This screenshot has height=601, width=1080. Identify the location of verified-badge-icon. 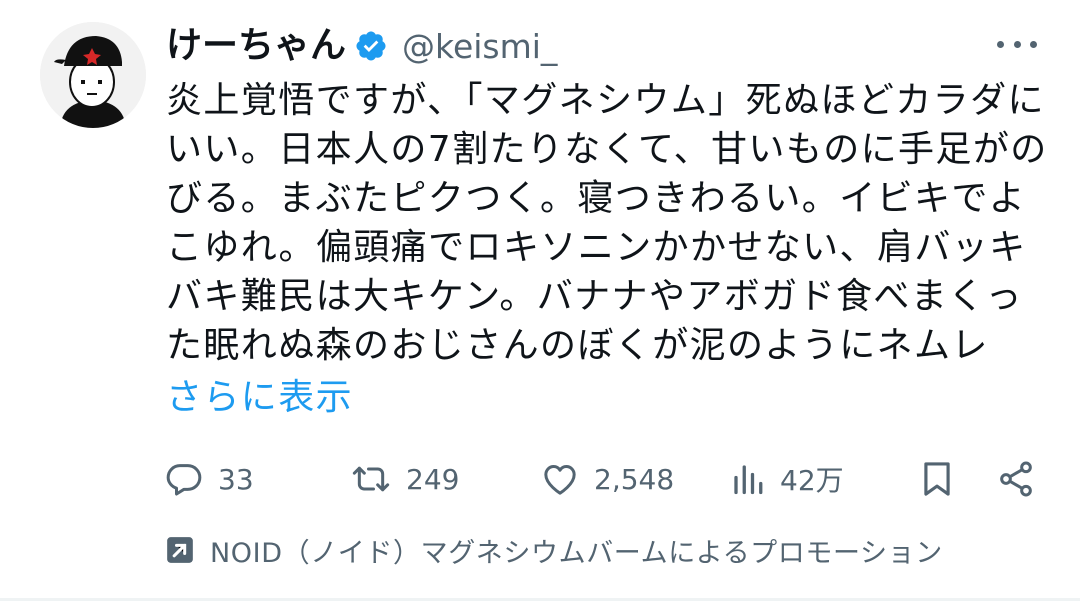
(371, 46).